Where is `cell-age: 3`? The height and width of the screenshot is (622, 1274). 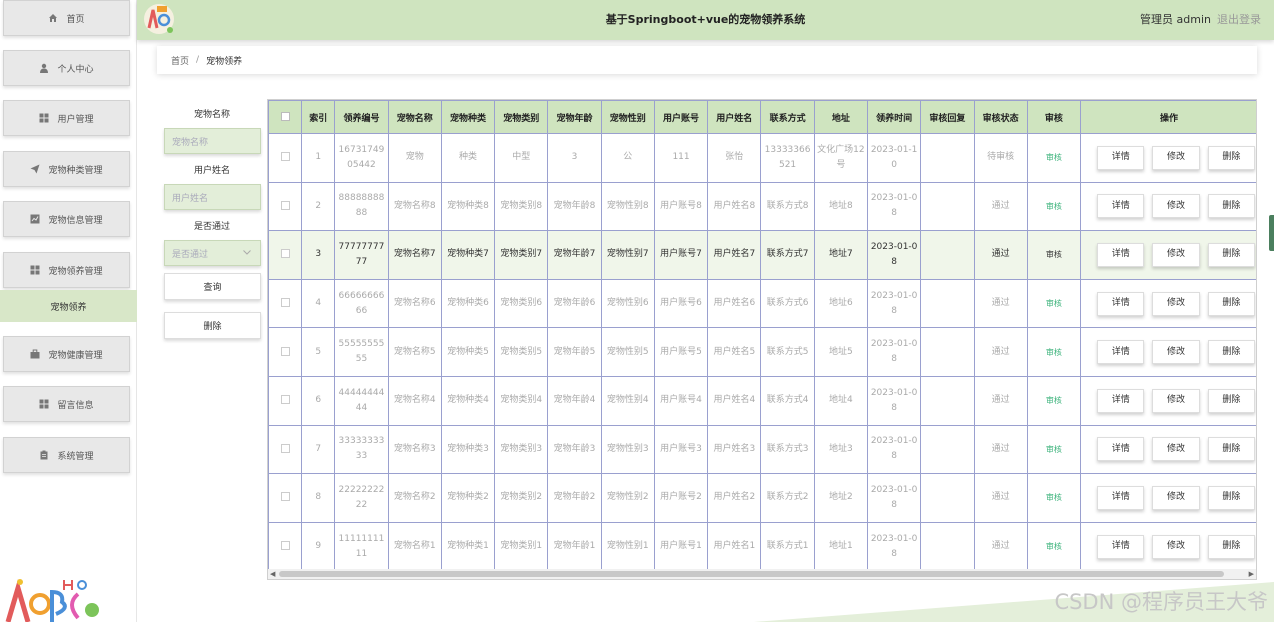 cell-age: 3 is located at coordinates (574, 158).